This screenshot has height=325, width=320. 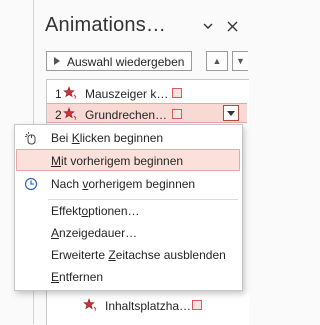 I want to click on clock-icon, so click(x=31, y=184).